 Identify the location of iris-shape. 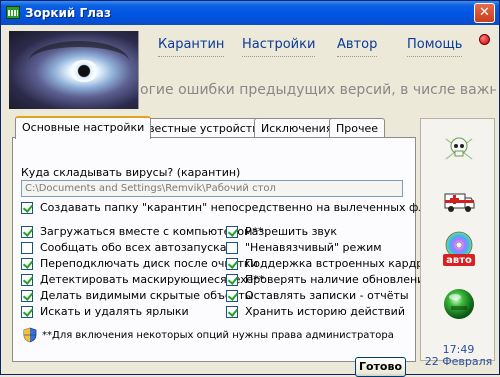
(84, 71).